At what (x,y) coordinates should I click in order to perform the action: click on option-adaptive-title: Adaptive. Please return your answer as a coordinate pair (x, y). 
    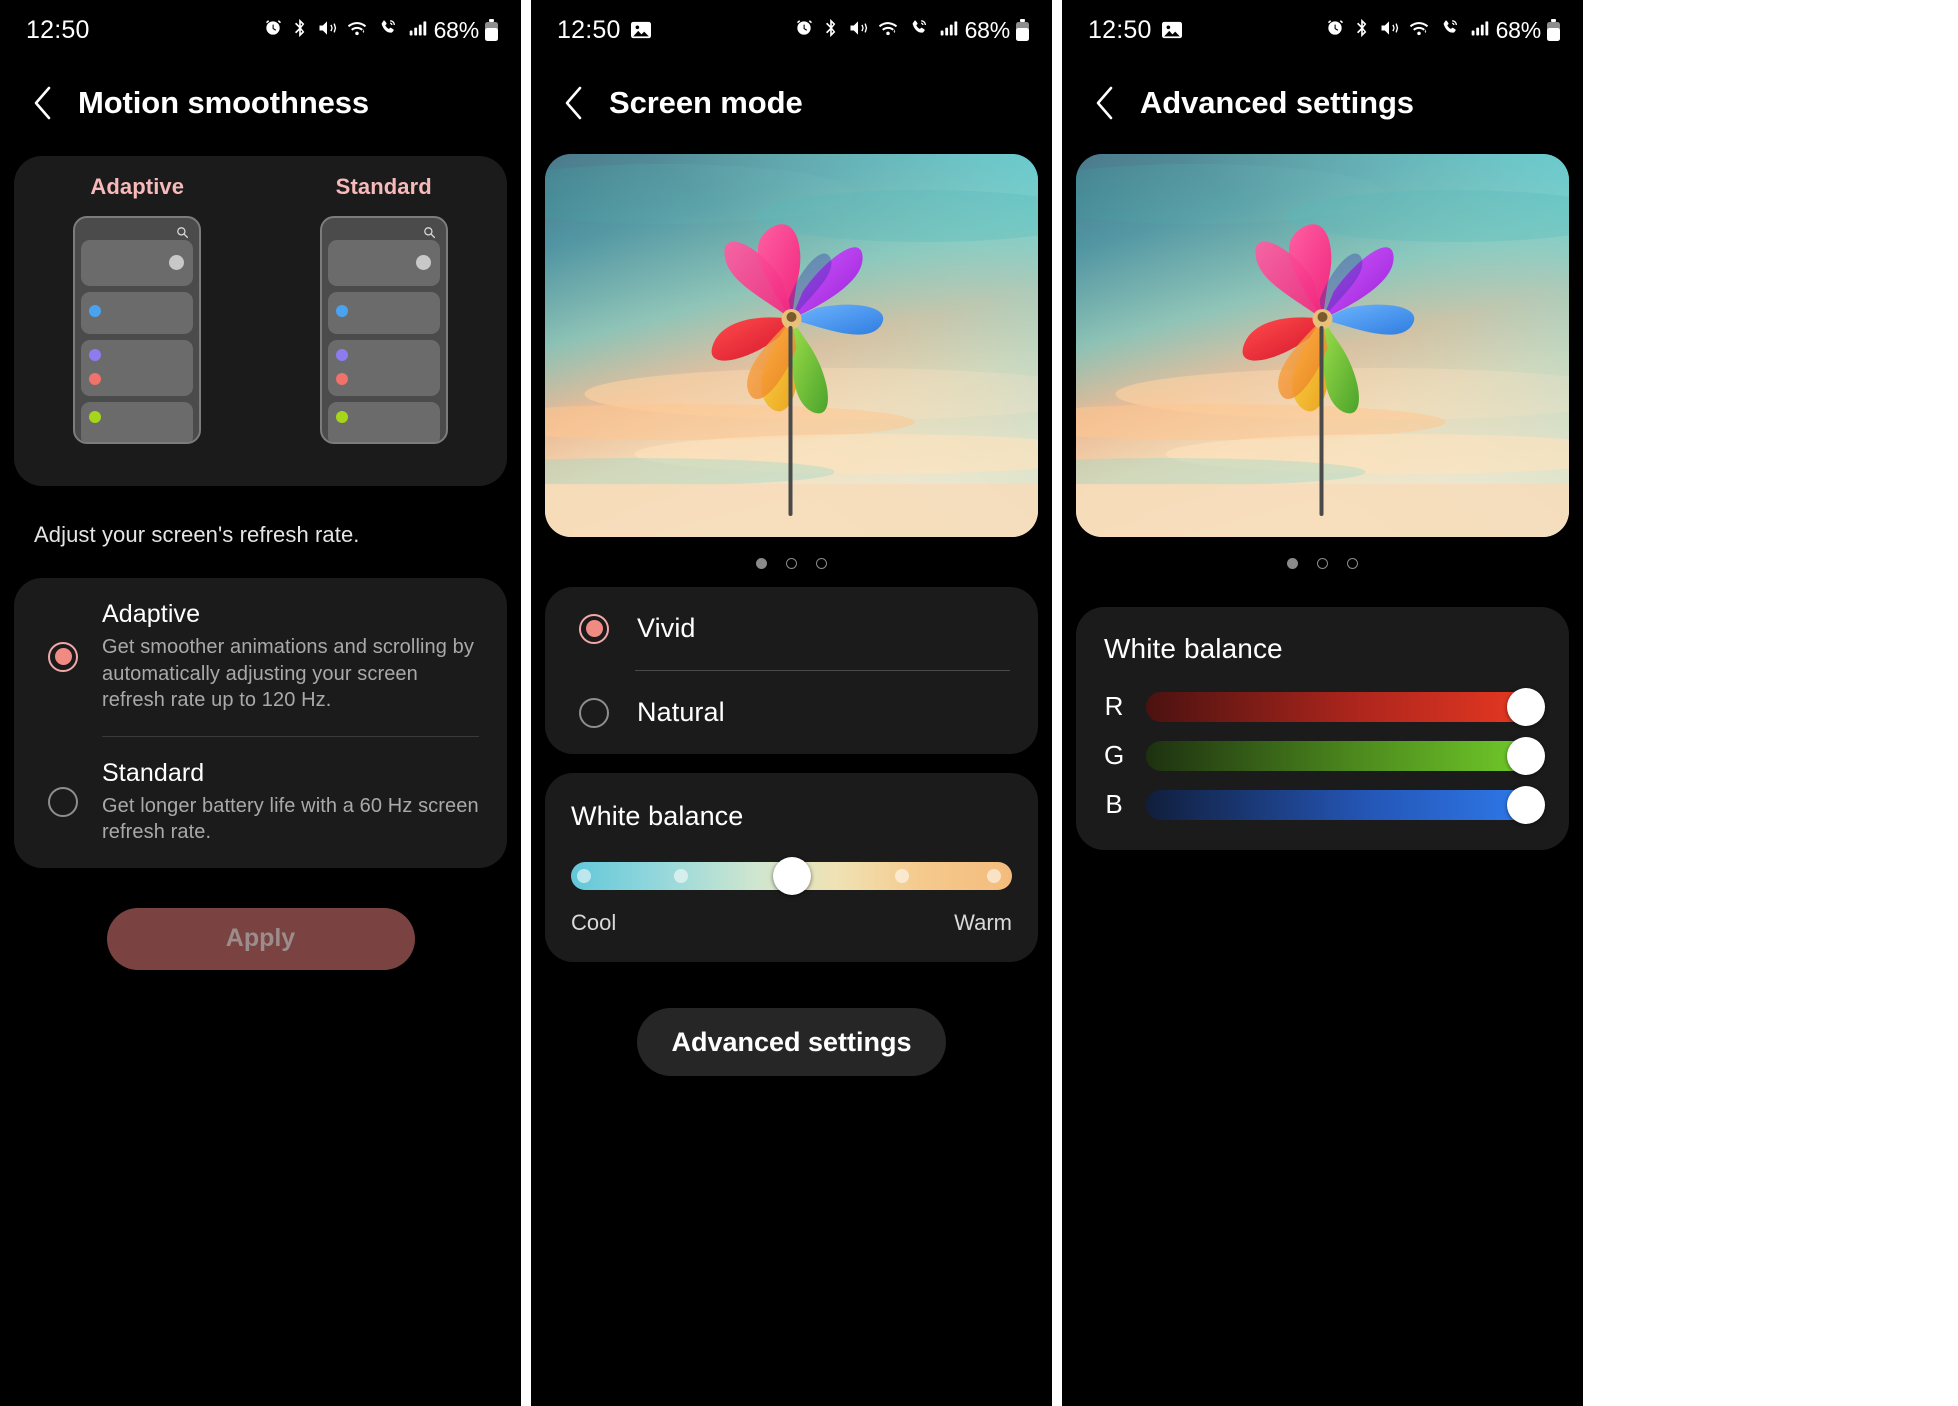
    Looking at the image, I should click on (151, 614).